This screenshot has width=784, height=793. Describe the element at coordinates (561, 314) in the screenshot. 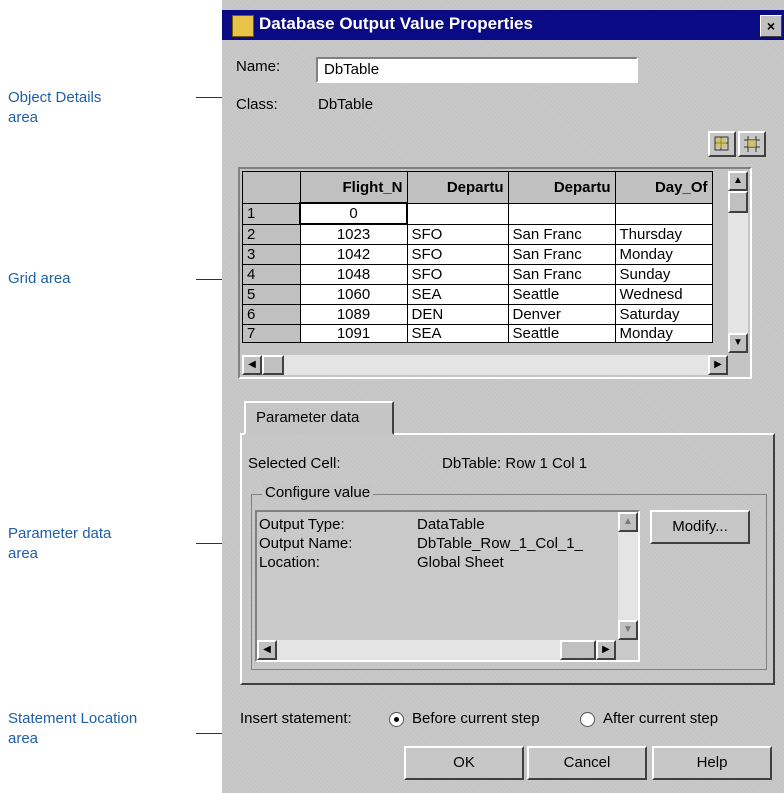

I see `grid-cell: Denver` at that location.